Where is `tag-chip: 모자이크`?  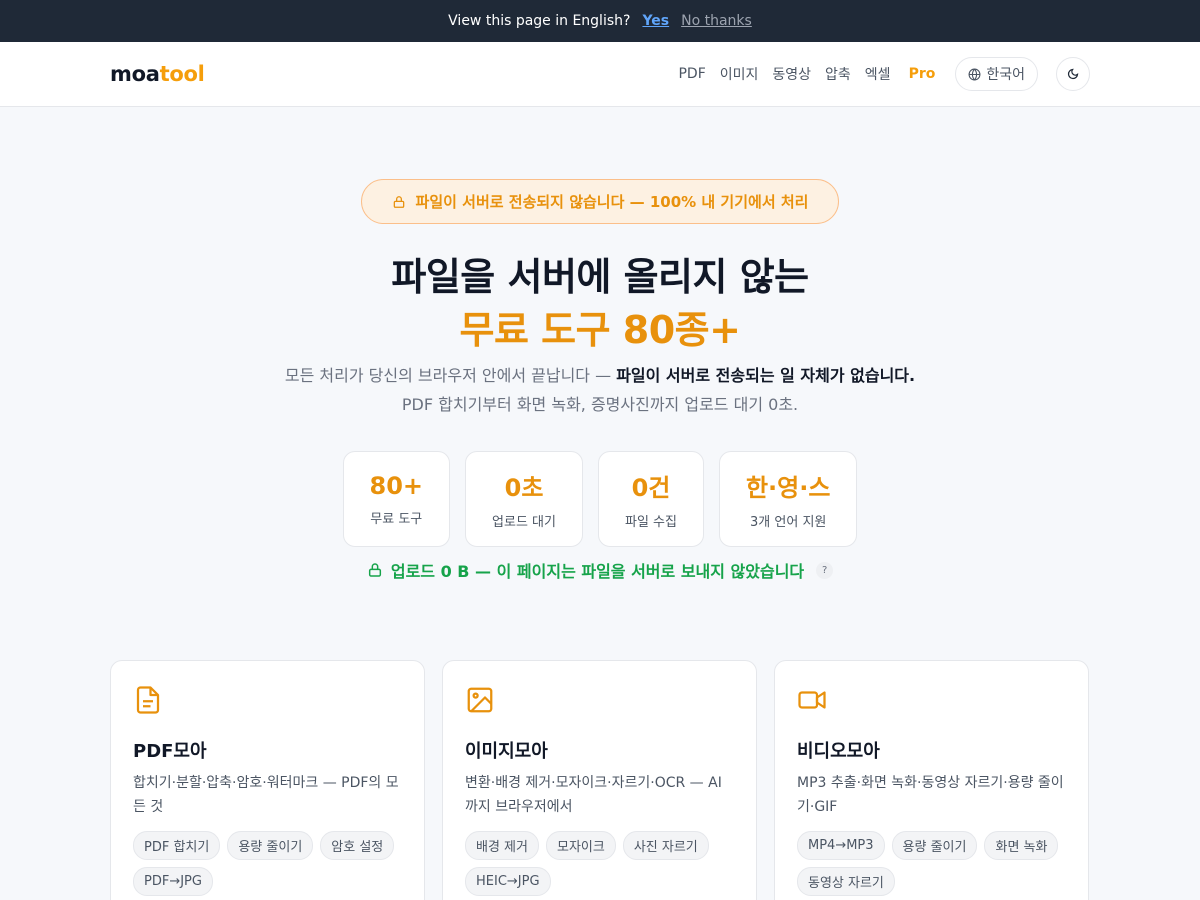 tag-chip: 모자이크 is located at coordinates (580, 845).